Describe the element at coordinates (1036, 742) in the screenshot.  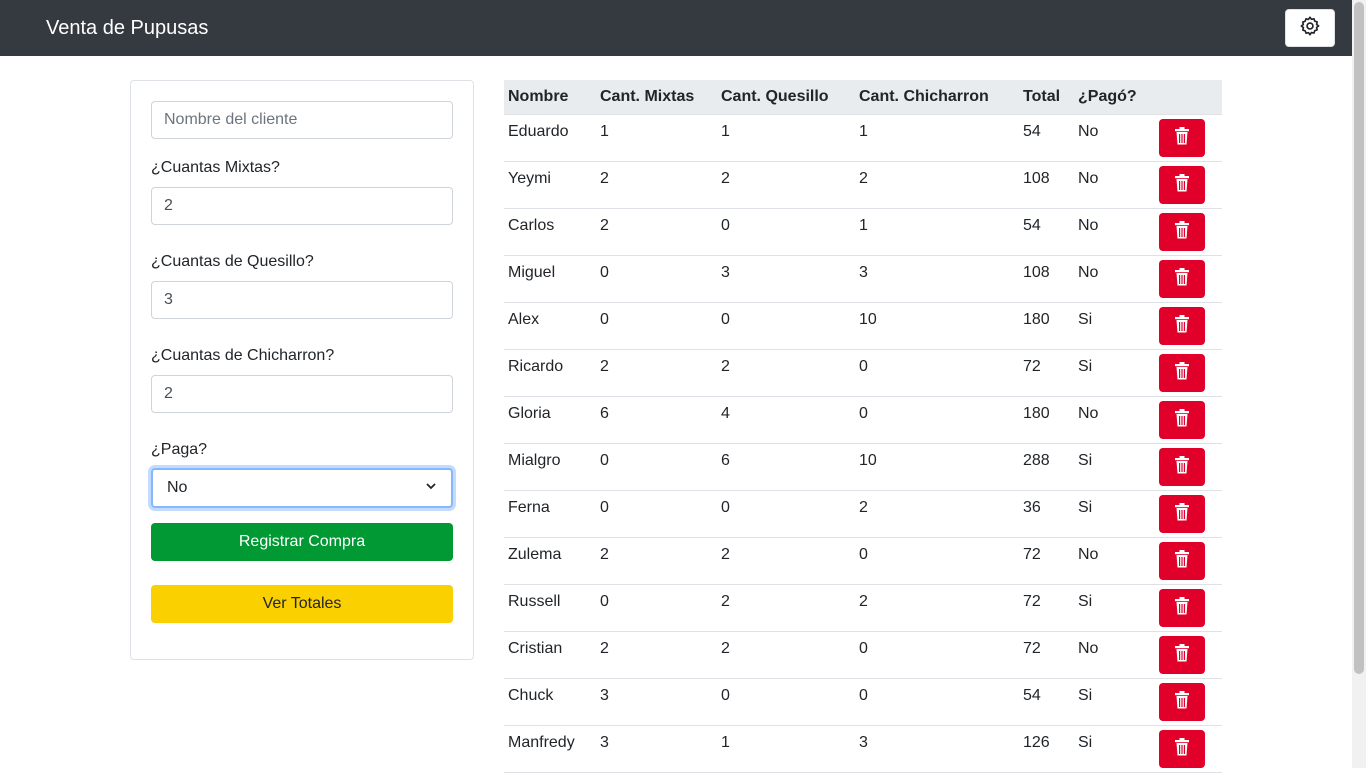
I see `cell-total: 126` at that location.